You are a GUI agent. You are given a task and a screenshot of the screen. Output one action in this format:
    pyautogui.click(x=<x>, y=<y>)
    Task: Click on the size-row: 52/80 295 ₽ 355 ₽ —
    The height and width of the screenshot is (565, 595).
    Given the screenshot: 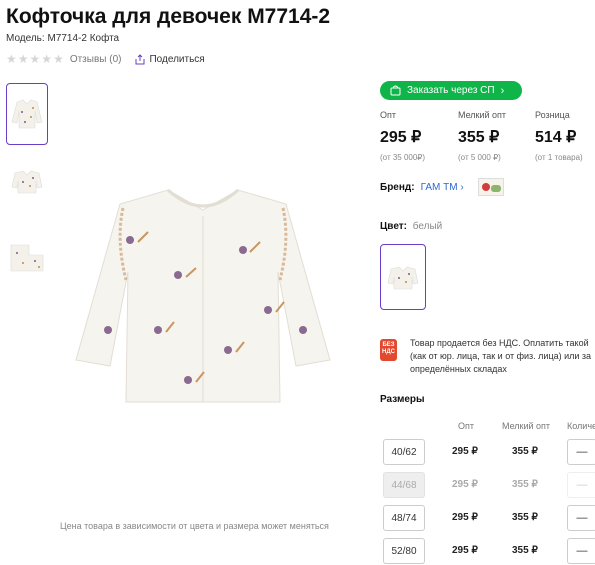 What is the action you would take?
    pyautogui.click(x=489, y=551)
    